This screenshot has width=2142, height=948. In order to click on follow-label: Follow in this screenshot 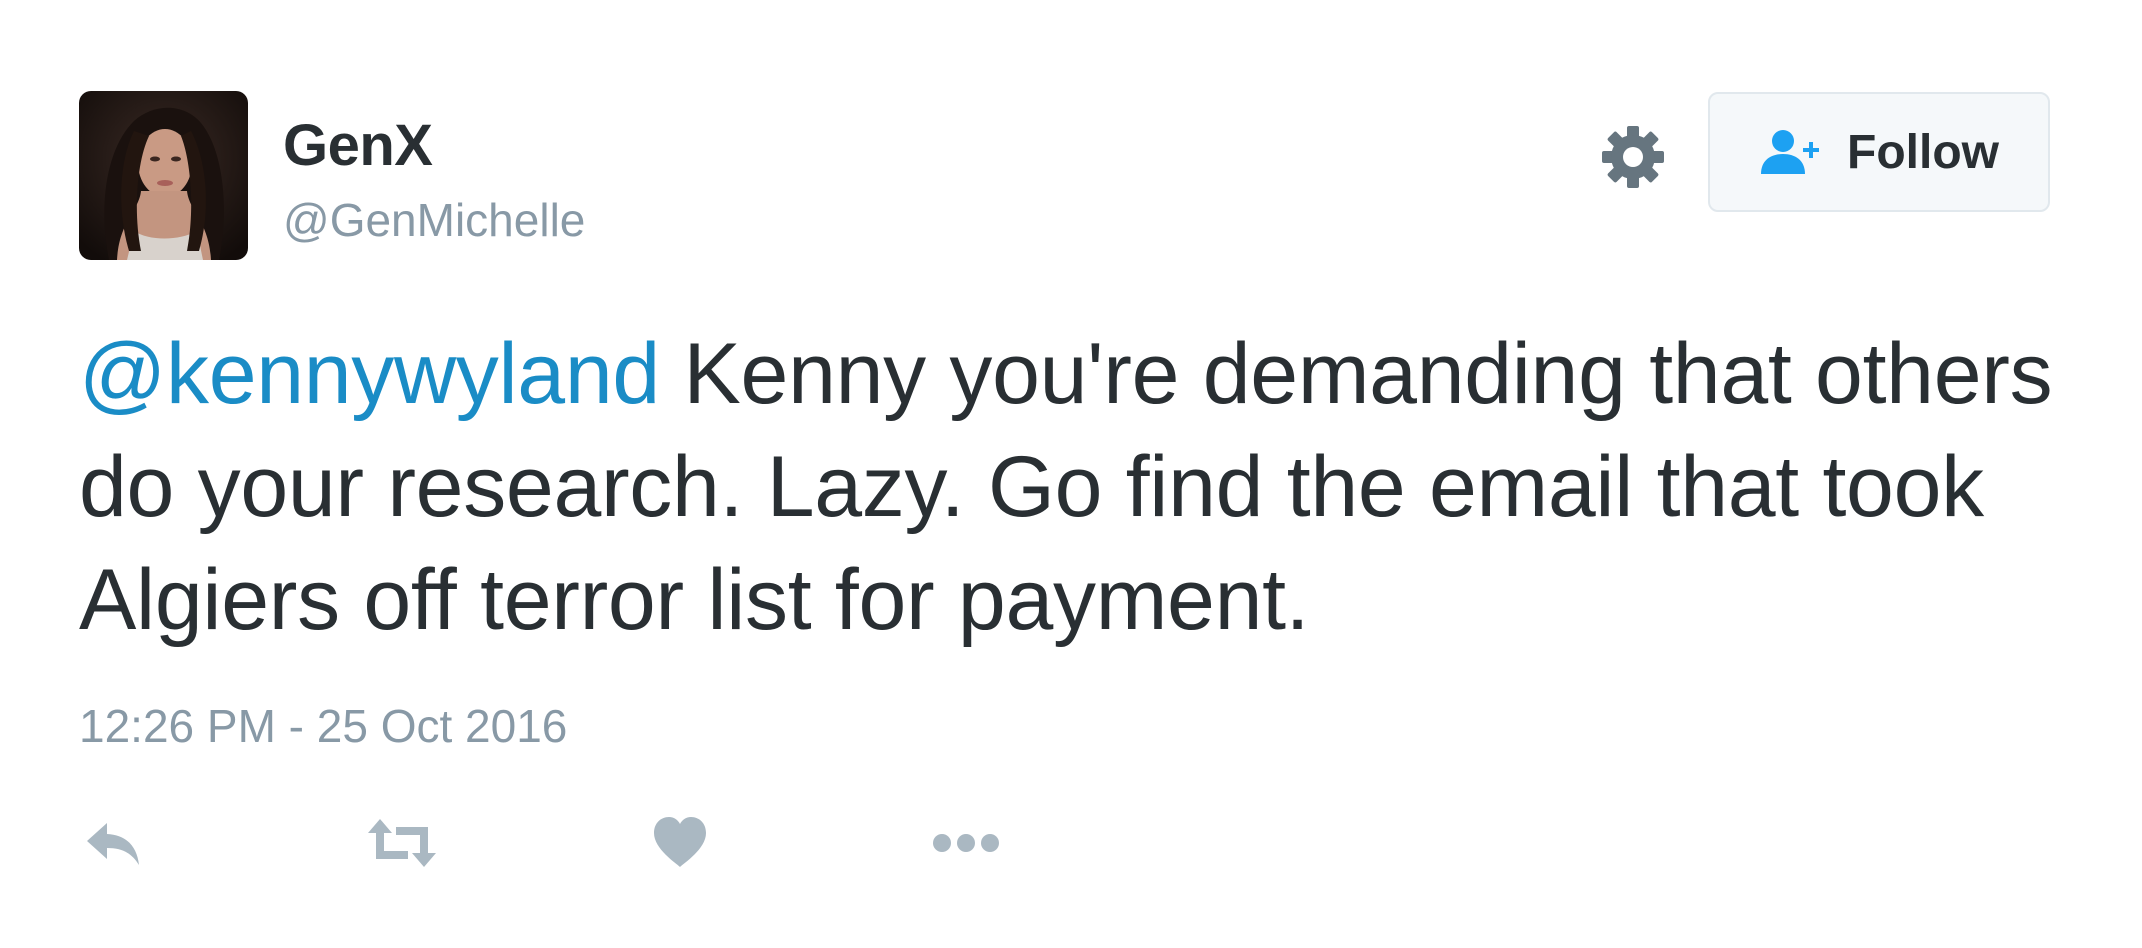, I will do `click(1923, 152)`.